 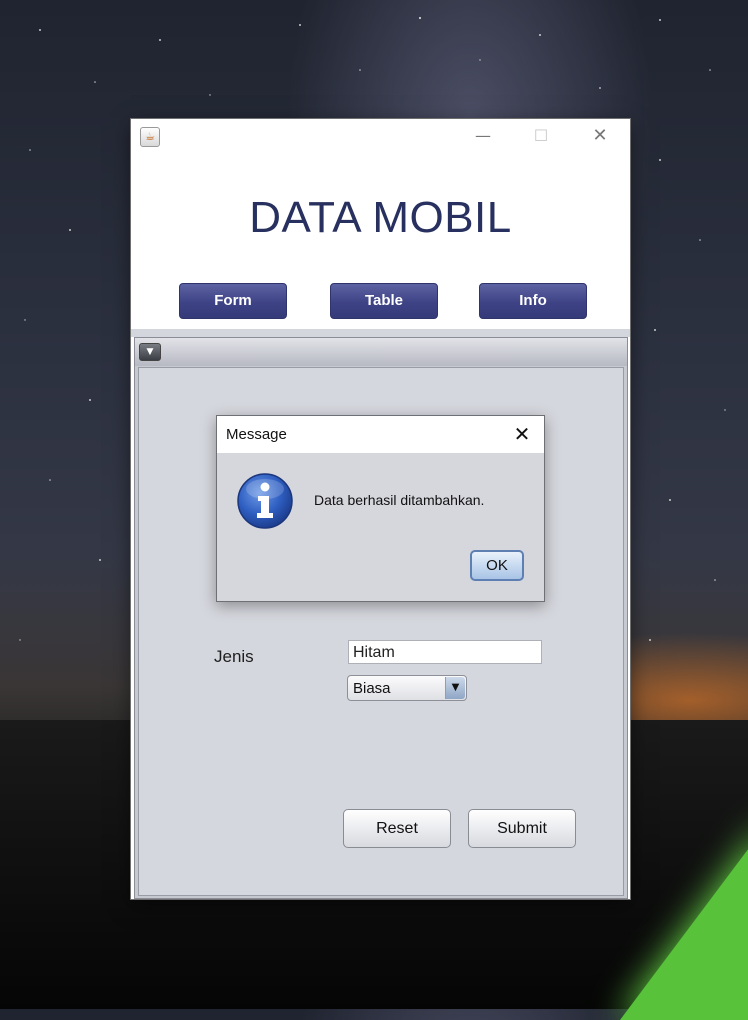 I want to click on minimize-button: —, so click(x=483, y=136).